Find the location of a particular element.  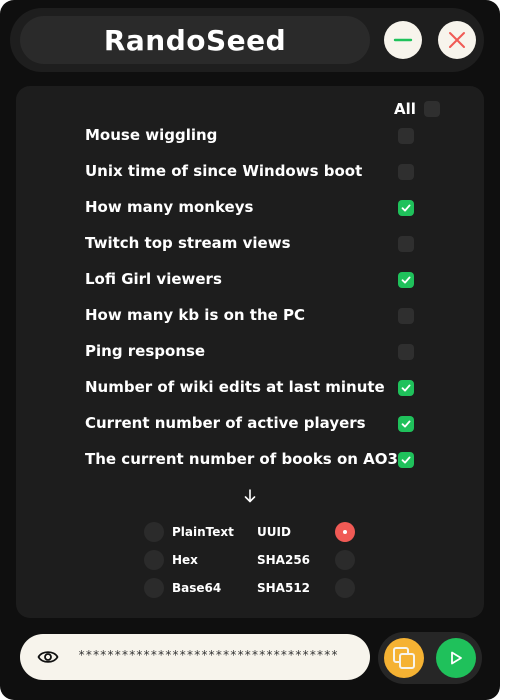

source-label: Lofi Girl viewers is located at coordinates (153, 279).